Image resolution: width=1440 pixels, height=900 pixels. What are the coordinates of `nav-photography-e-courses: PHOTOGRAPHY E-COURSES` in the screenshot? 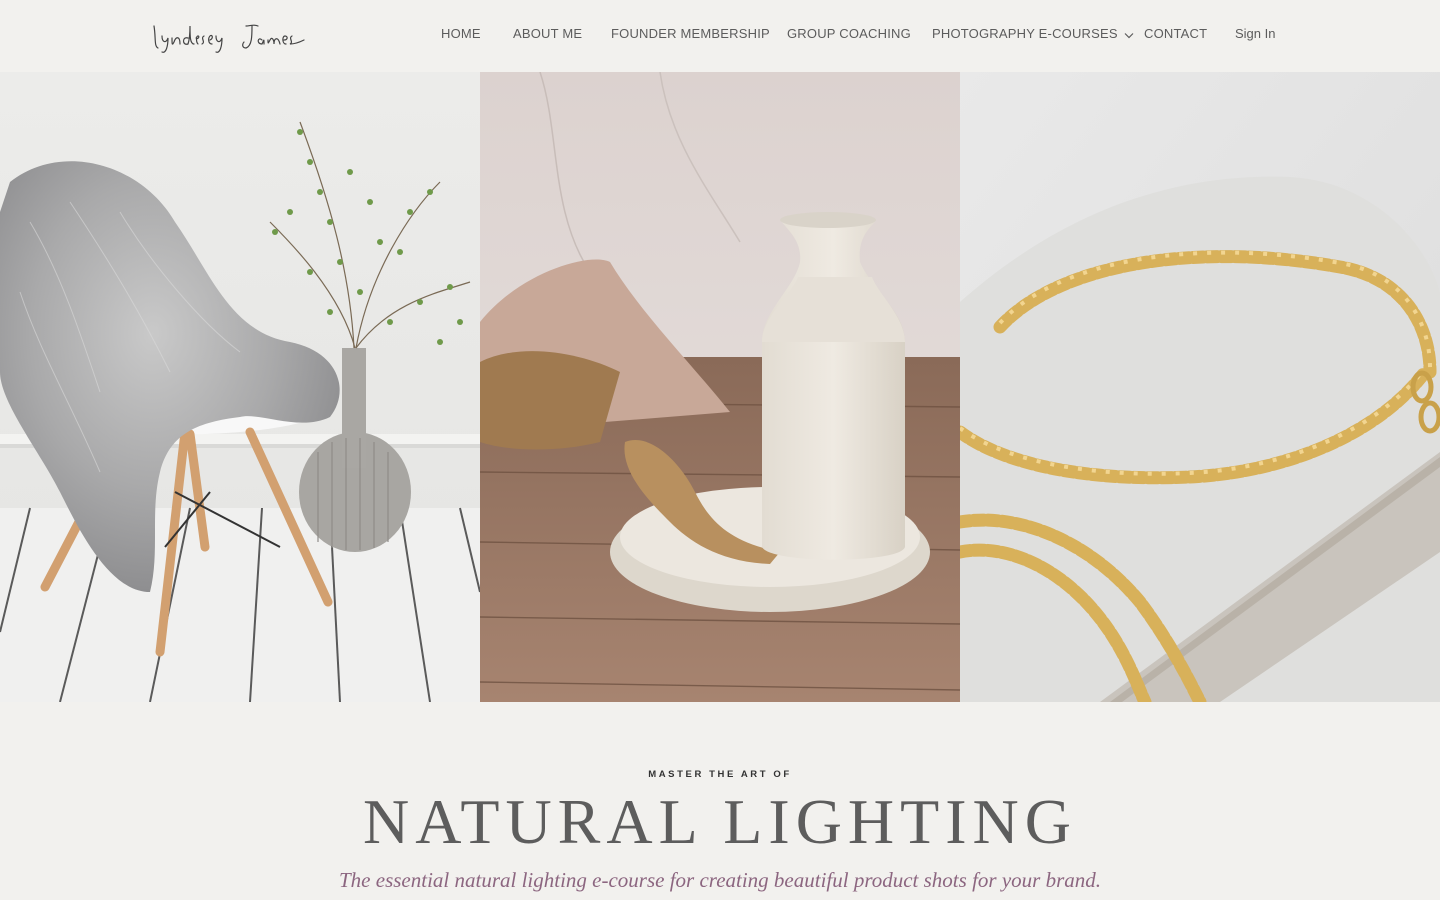 It's located at (1033, 34).